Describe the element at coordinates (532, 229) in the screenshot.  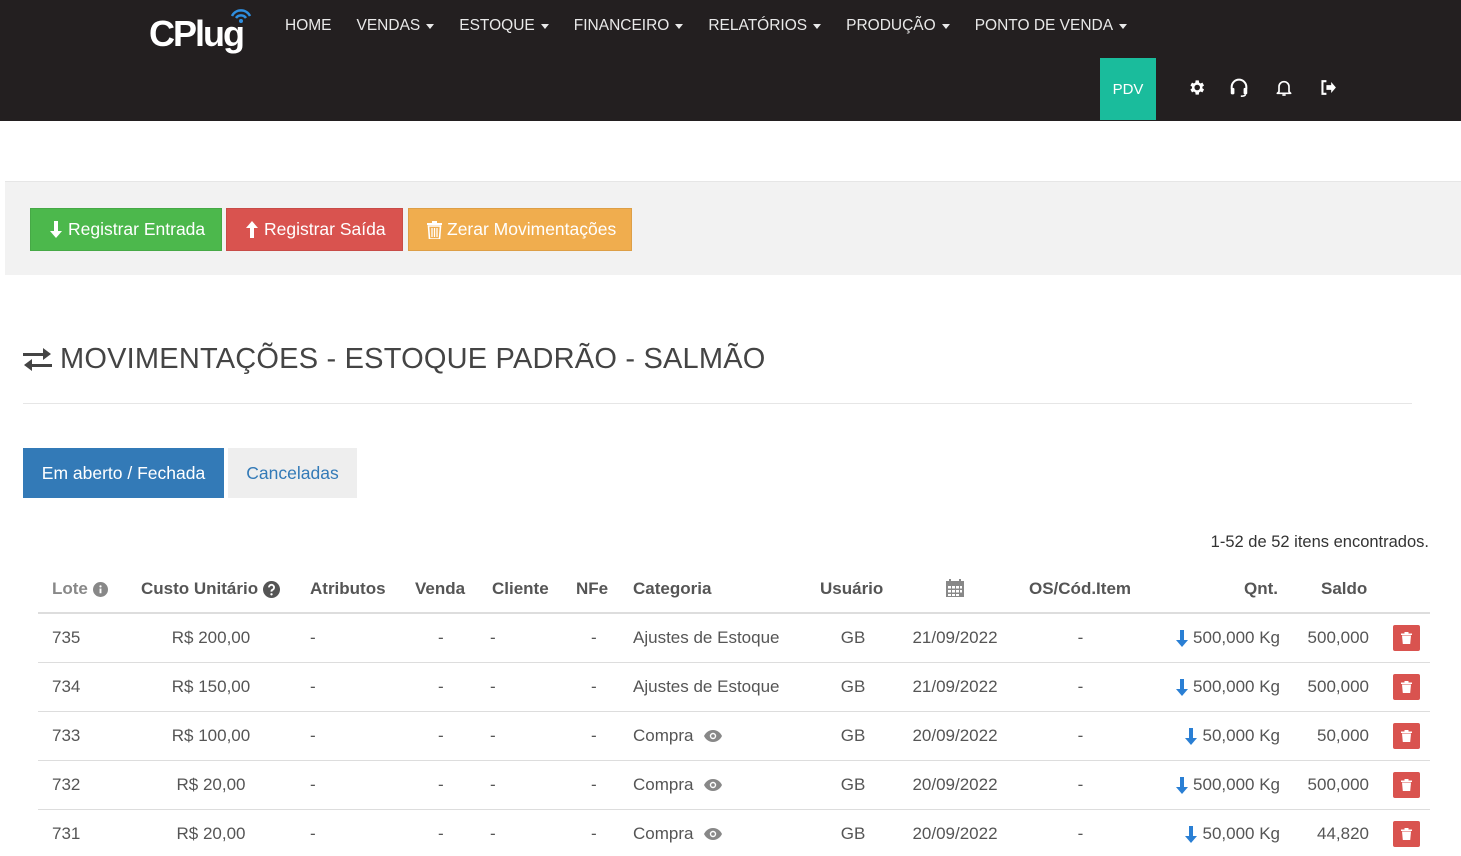
I see `reset-movements-label: Zerar Movimentações` at that location.